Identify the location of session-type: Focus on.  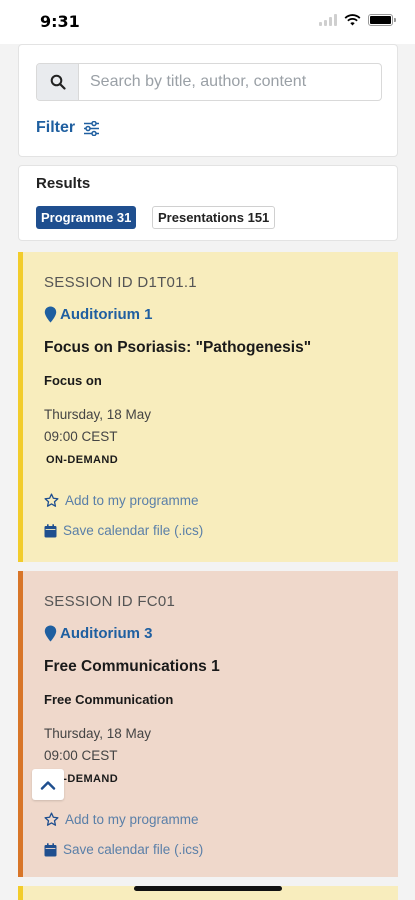
(73, 380).